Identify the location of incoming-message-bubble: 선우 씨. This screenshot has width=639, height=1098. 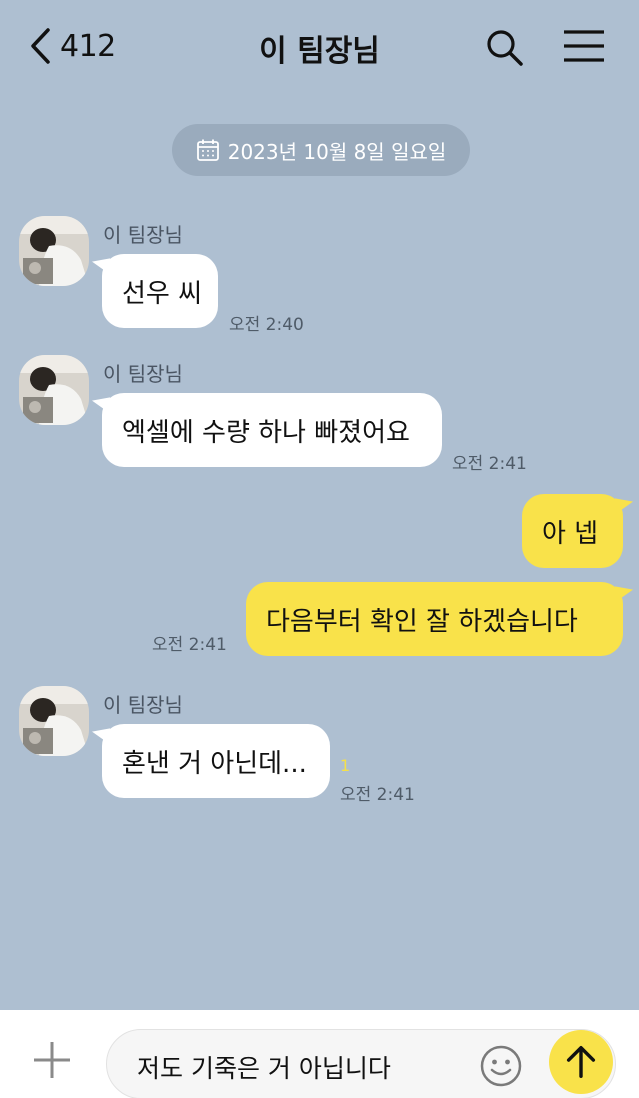
(160, 291).